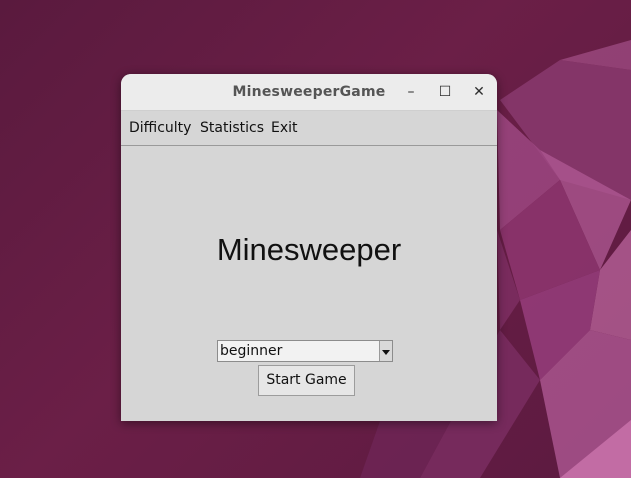  Describe the element at coordinates (305, 351) in the screenshot. I see `difficulty-select: beginner` at that location.